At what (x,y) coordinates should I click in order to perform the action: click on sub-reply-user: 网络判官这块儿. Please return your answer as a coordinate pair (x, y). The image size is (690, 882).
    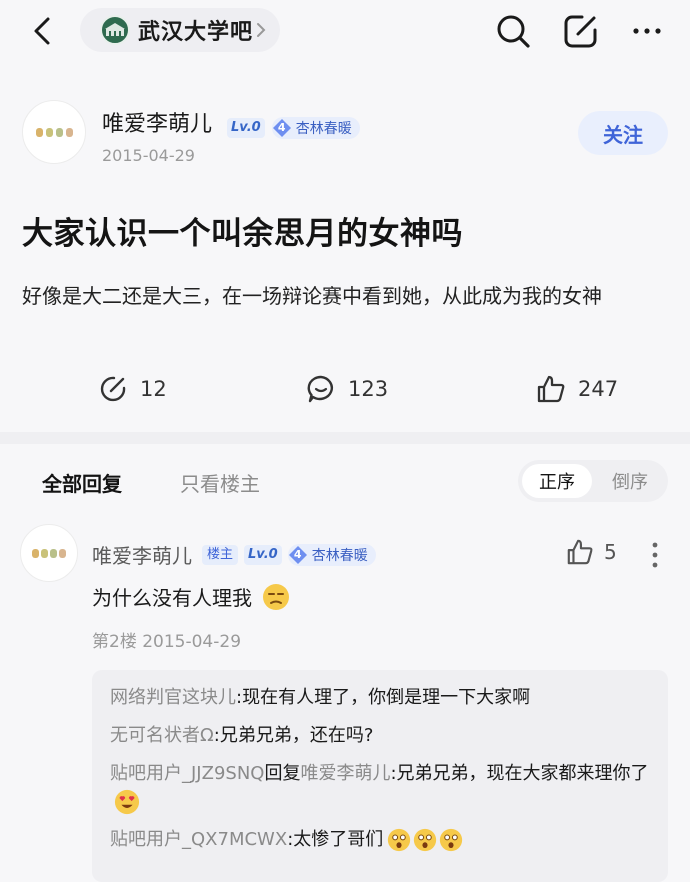
    Looking at the image, I should click on (173, 697).